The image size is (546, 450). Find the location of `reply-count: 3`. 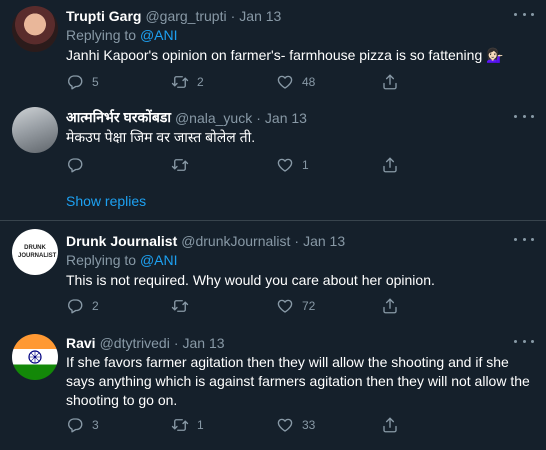

reply-count: 3 is located at coordinates (95, 425).